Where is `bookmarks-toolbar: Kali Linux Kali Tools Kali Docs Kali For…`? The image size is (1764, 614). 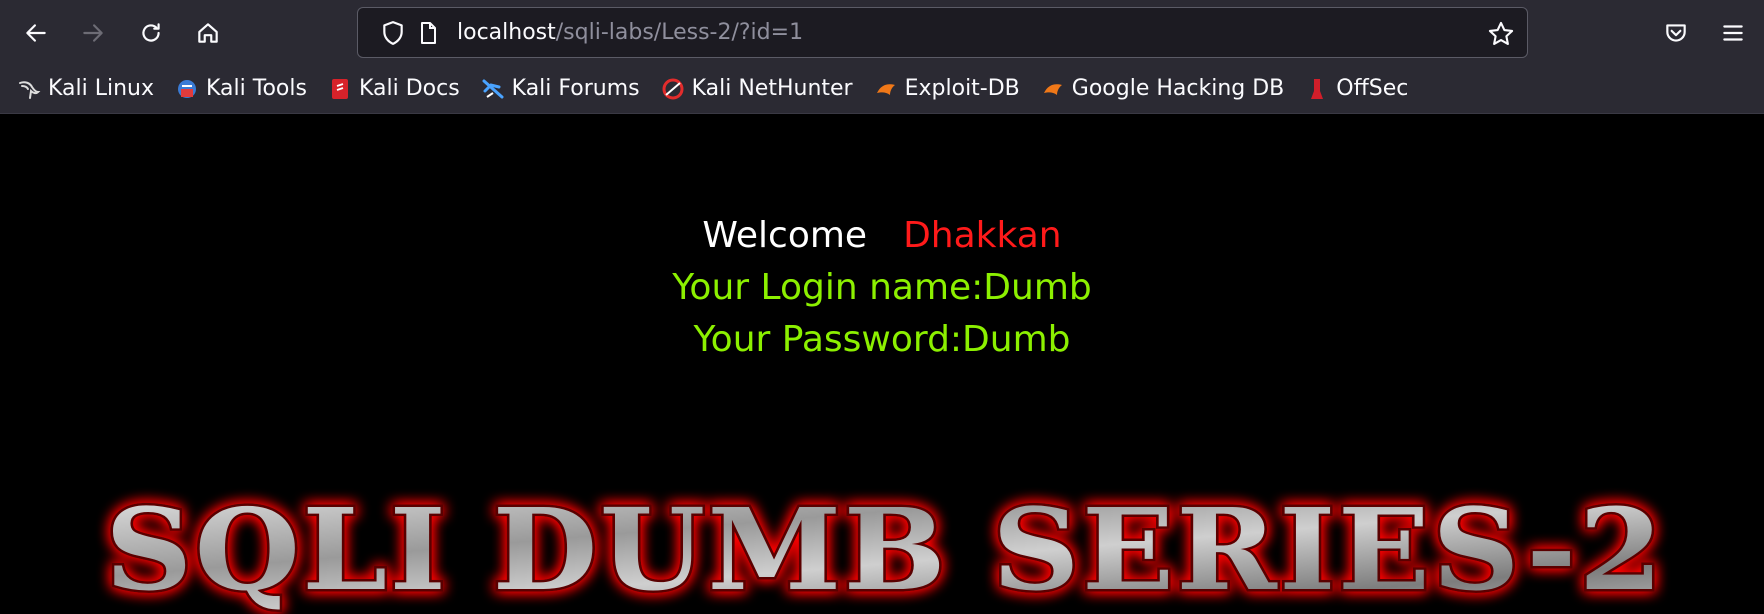
bookmarks-toolbar: Kali Linux Kali Tools Kali Docs Kali For… is located at coordinates (882, 89).